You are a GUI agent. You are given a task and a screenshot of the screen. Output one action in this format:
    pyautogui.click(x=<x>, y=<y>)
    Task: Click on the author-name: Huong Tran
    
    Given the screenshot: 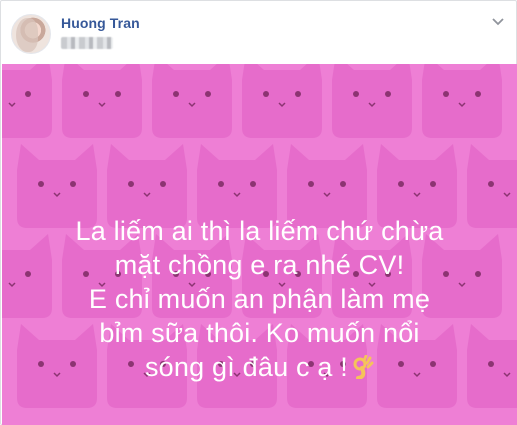 What is the action you would take?
    pyautogui.click(x=100, y=23)
    